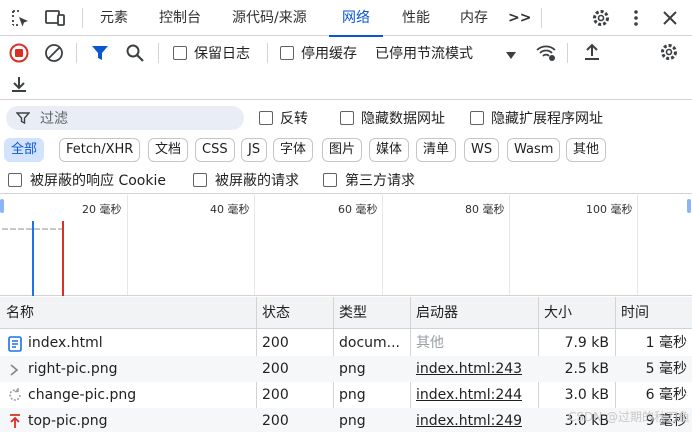 The image size is (692, 432). What do you see at coordinates (54, 119) in the screenshot?
I see `filter-placeholder: 过滤` at bounding box center [54, 119].